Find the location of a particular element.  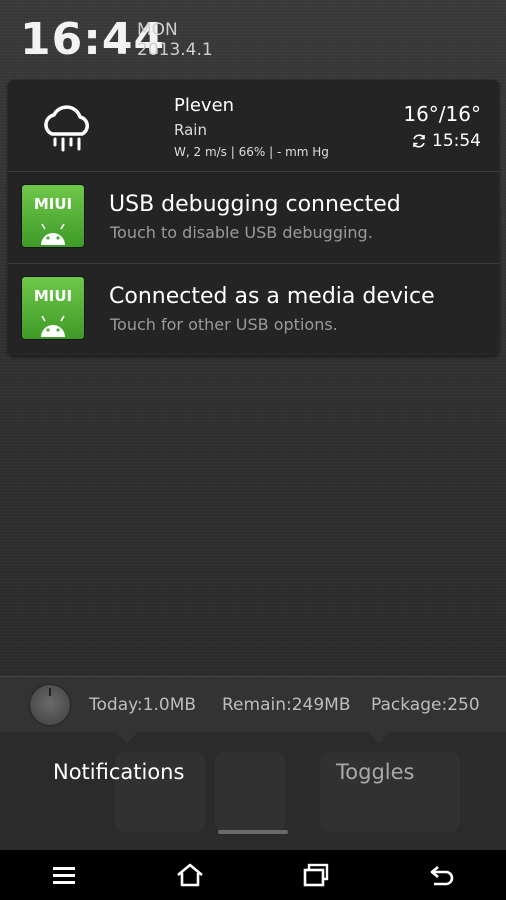

rain-cloud-icon is located at coordinates (66, 128).